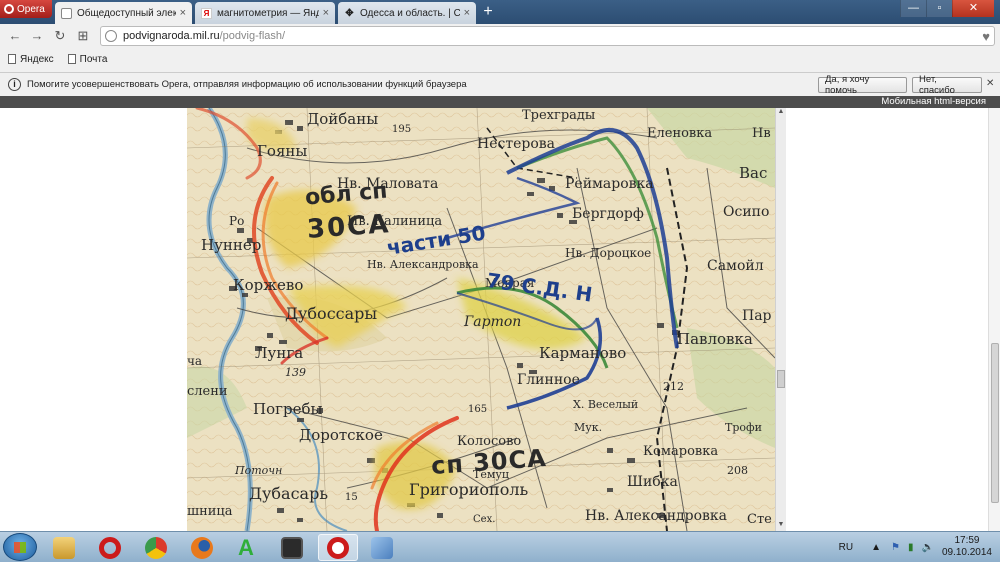 The width and height of the screenshot is (1000, 562). What do you see at coordinates (583, 353) in the screenshot?
I see `map-label-karmanovo: Карманово` at bounding box center [583, 353].